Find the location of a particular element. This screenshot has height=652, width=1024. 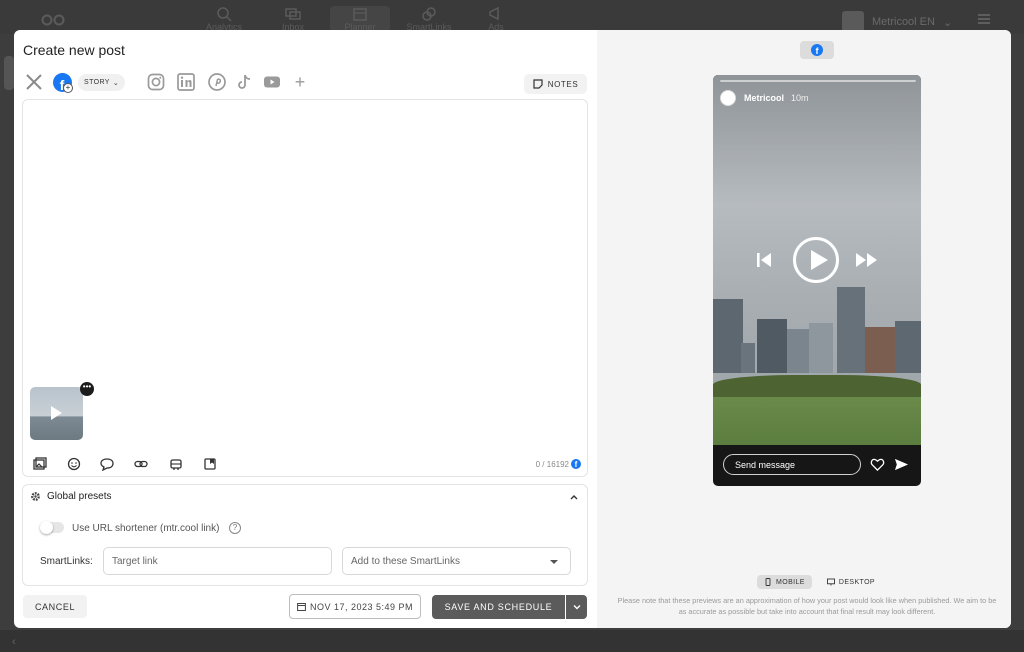

add-account-icon: + is located at coordinates (68, 88).